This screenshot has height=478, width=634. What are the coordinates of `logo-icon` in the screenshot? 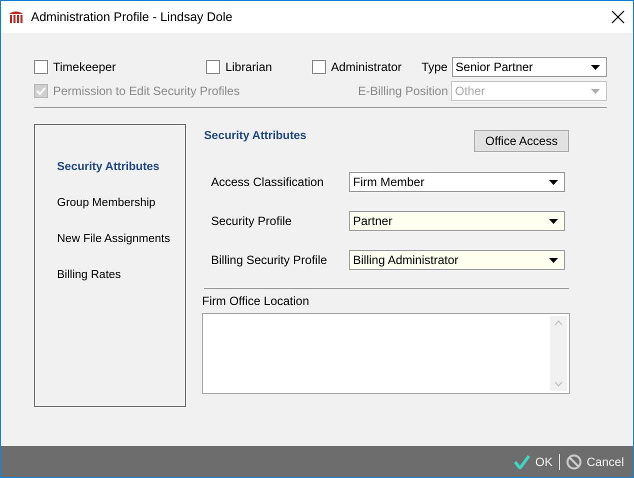 It's located at (16, 17).